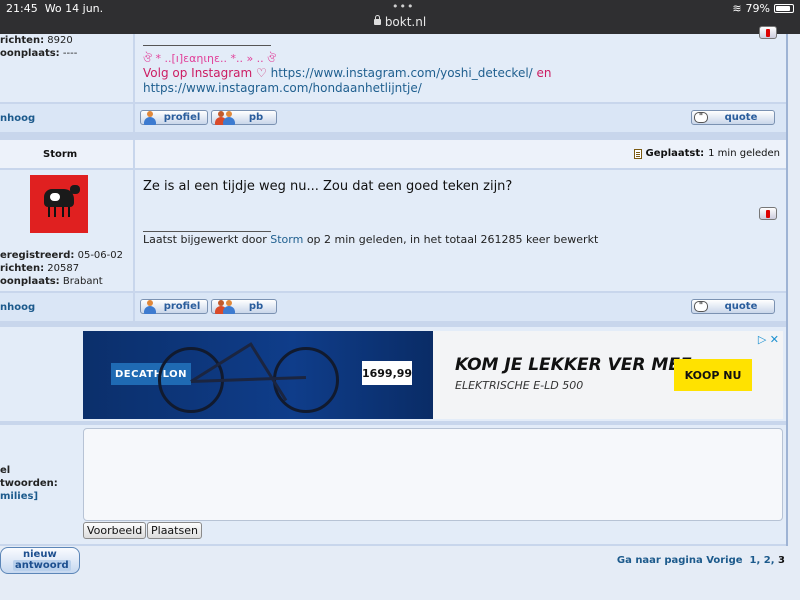 Image resolution: width=800 pixels, height=600 pixels. I want to click on stat-value: 8920, so click(60, 40).